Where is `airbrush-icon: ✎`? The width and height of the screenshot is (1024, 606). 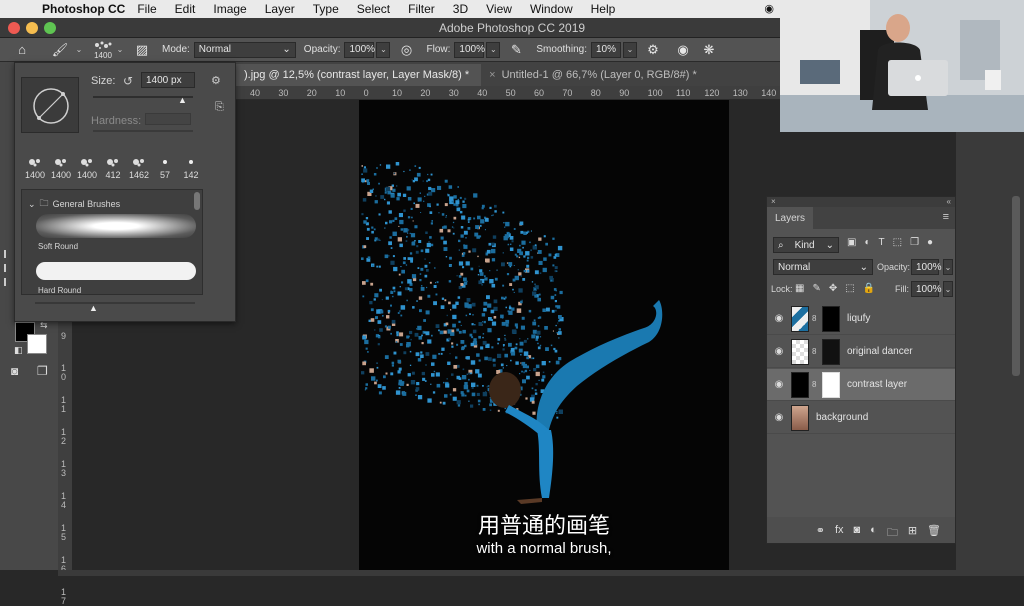 airbrush-icon: ✎ is located at coordinates (516, 50).